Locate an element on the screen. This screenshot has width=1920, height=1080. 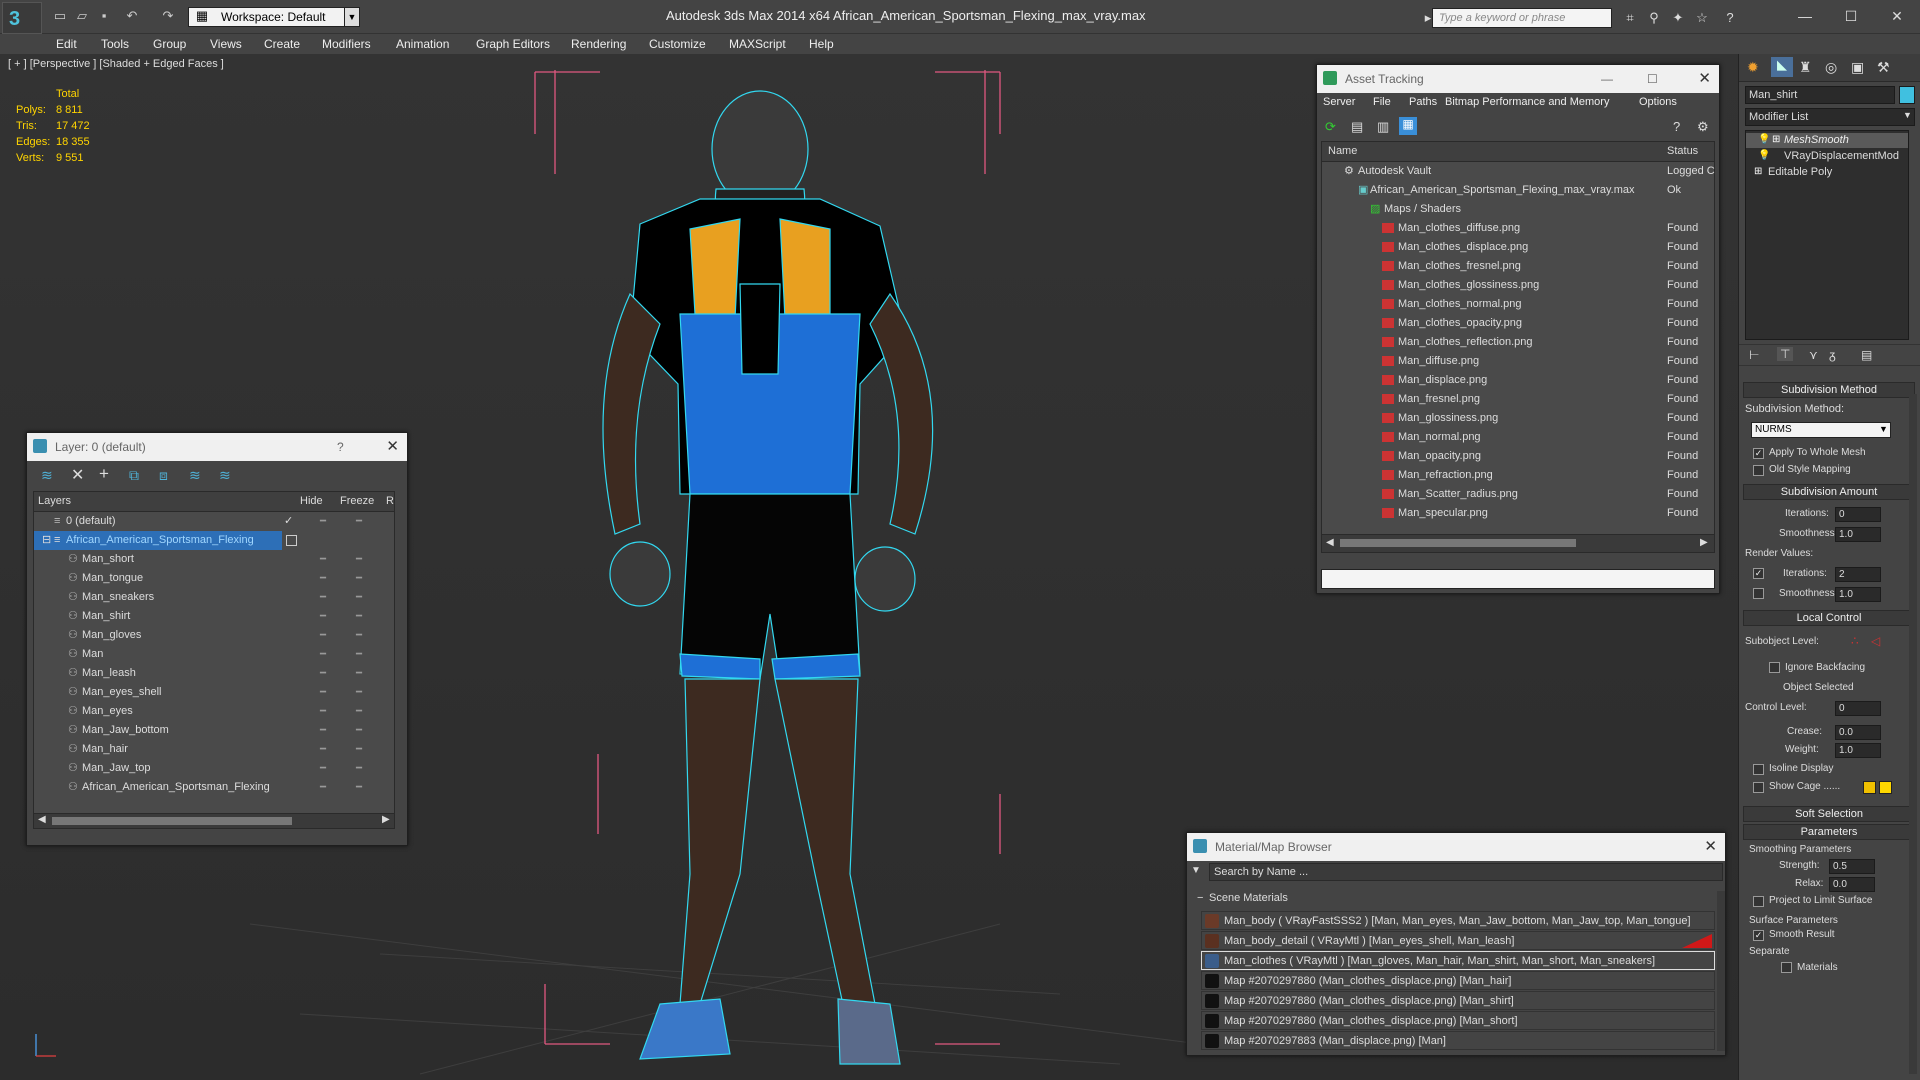
asset-row: Man_Scatter_radius.png Found is located at coordinates (1522, 494).